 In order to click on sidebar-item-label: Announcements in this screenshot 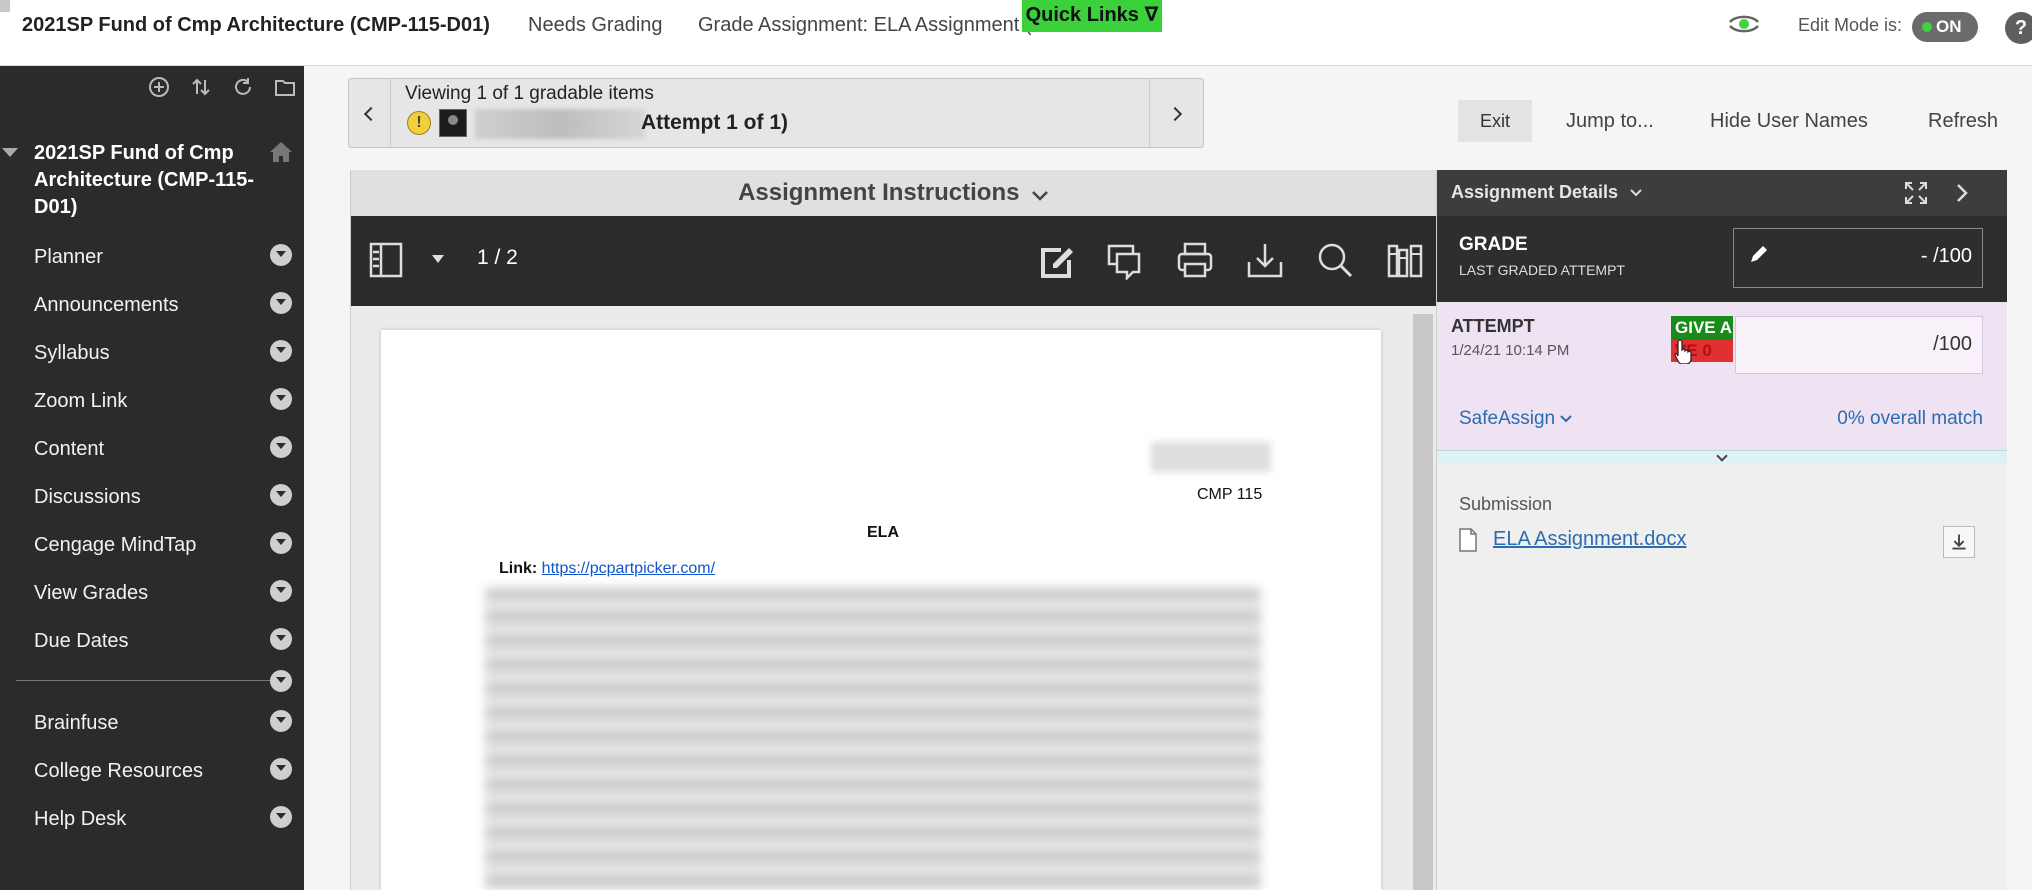, I will do `click(106, 305)`.